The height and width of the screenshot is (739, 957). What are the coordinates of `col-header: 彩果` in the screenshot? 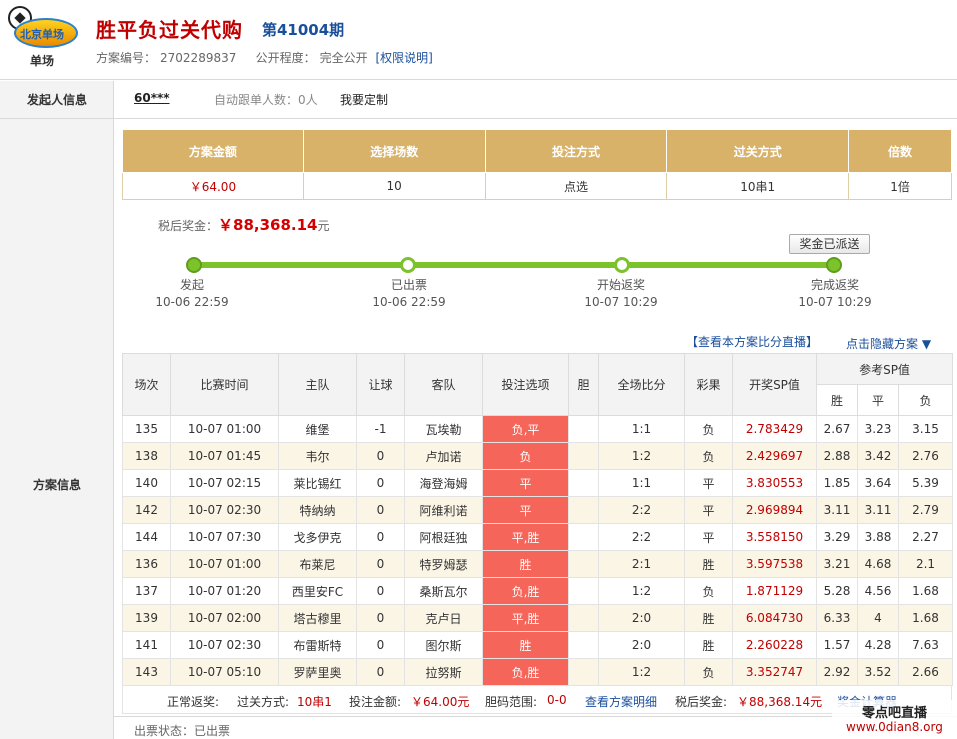 It's located at (708, 384).